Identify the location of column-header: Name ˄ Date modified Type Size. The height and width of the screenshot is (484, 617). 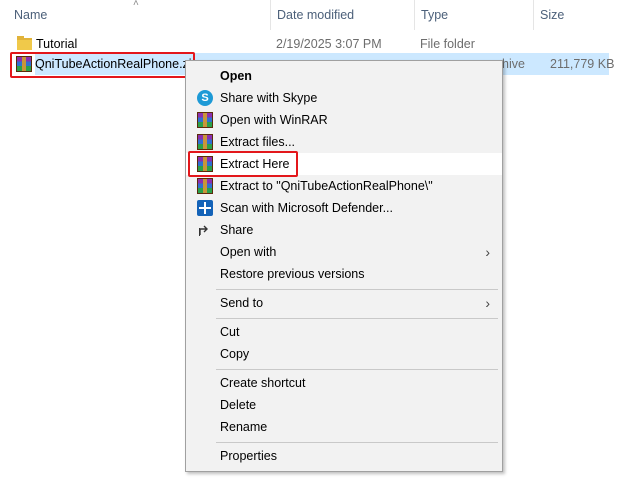
(308, 15).